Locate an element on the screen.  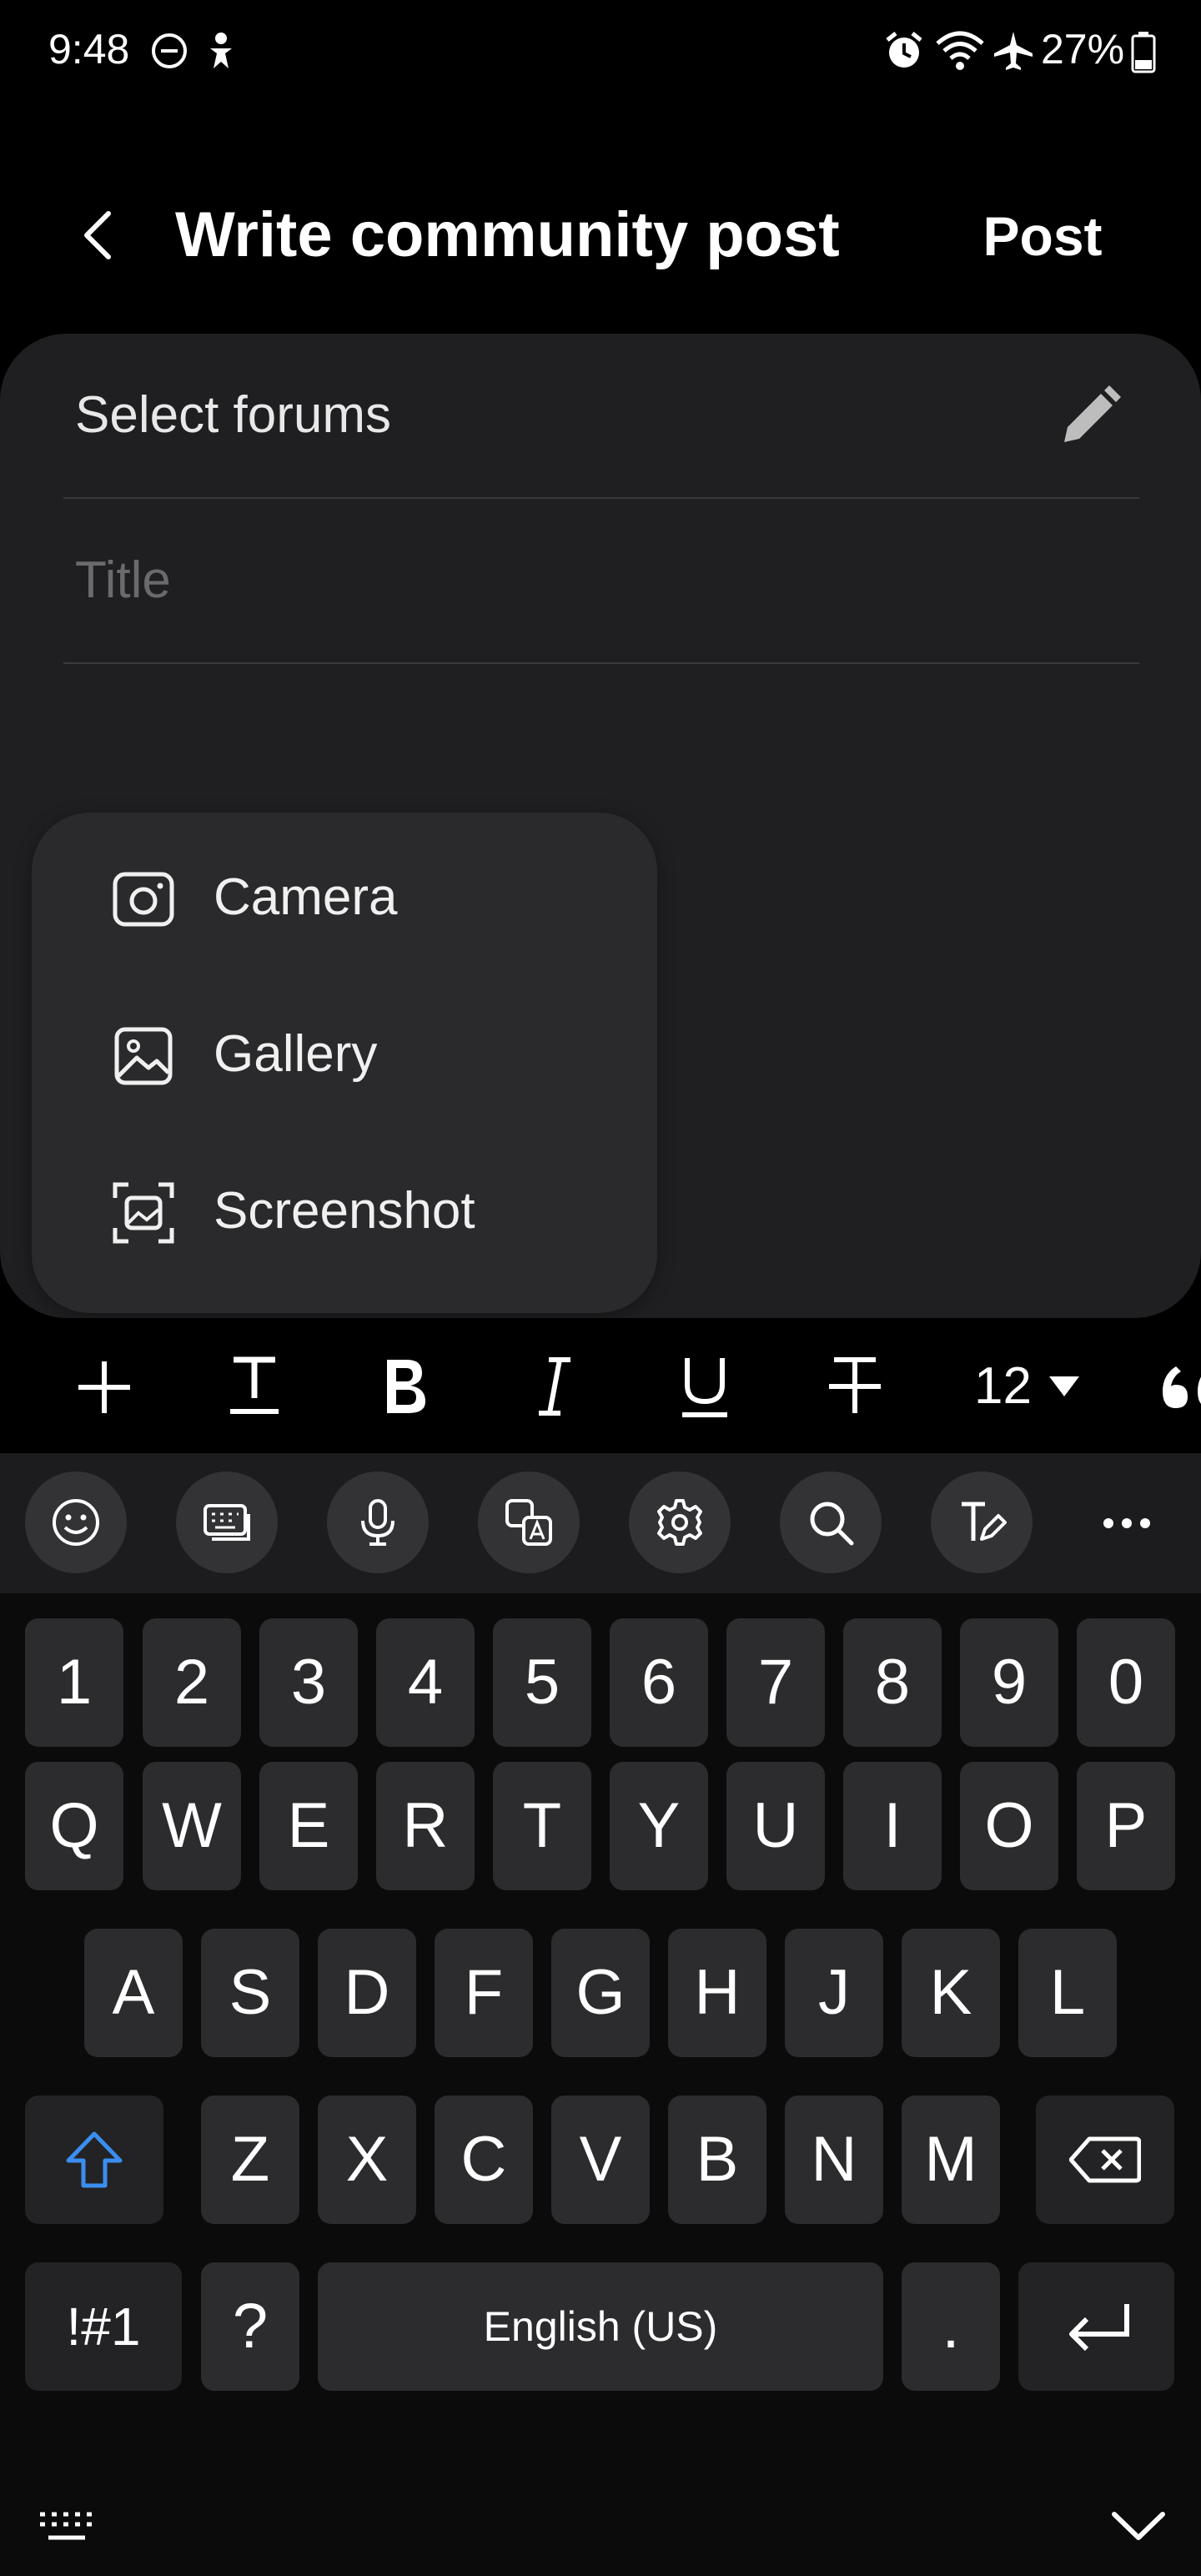
question-key: ? is located at coordinates (250, 2326).